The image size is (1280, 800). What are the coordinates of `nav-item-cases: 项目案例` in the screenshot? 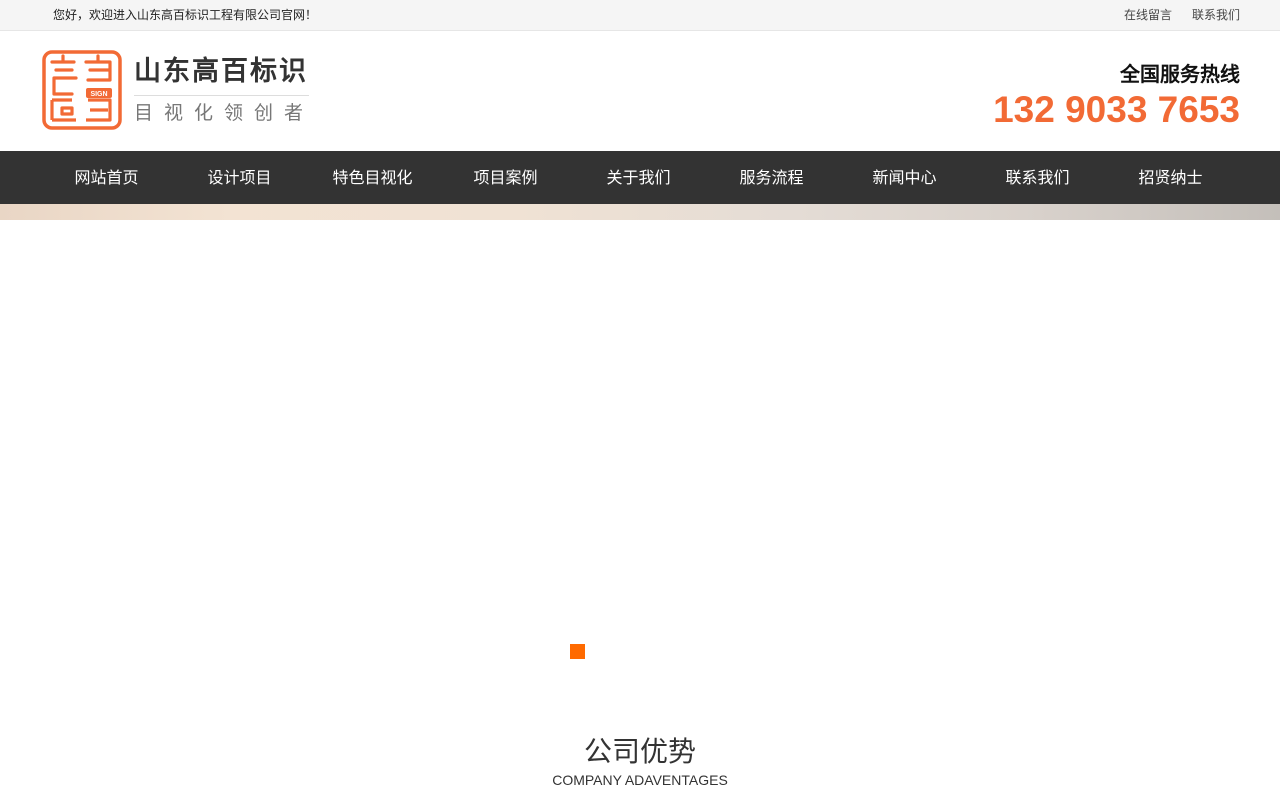 It's located at (505, 177).